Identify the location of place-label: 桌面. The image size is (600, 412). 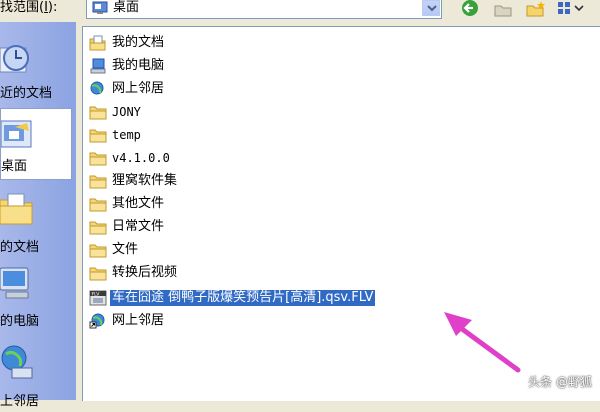
(14, 166).